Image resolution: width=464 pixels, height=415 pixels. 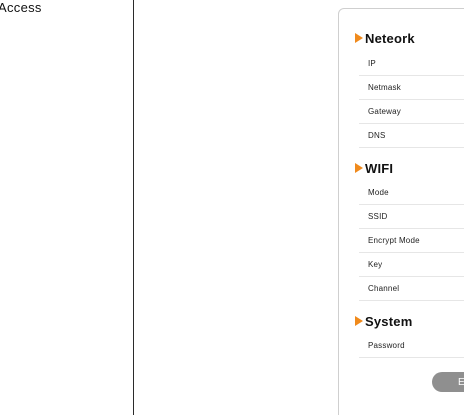 I want to click on field-row-encrypt-mode: Encrypt Mode, so click(x=411, y=241).